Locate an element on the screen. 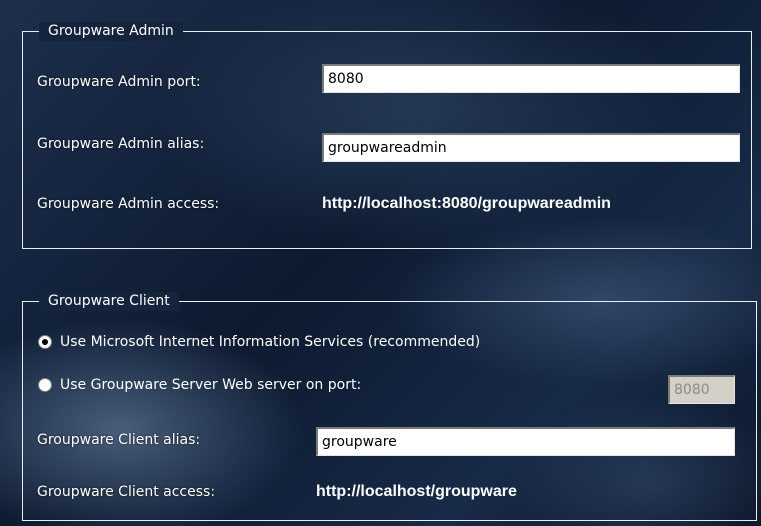 This screenshot has width=761, height=526. client-port-input: 8080 is located at coordinates (701, 389).